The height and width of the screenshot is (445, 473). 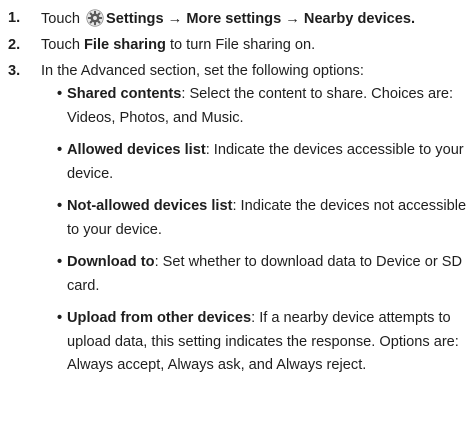 I want to click on option-title: Upload from other devices, so click(x=159, y=318).